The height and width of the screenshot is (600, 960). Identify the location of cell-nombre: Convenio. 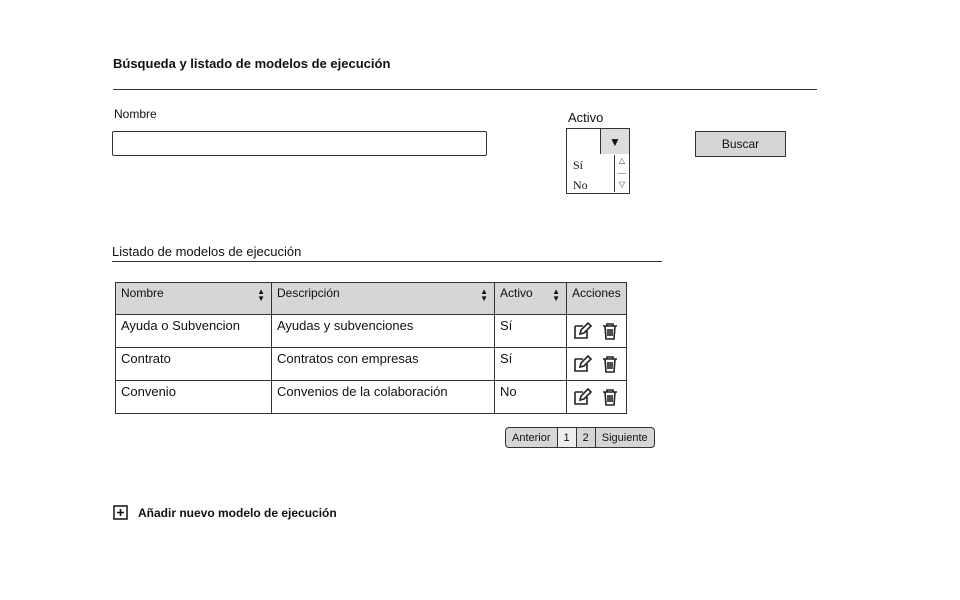
(193, 397).